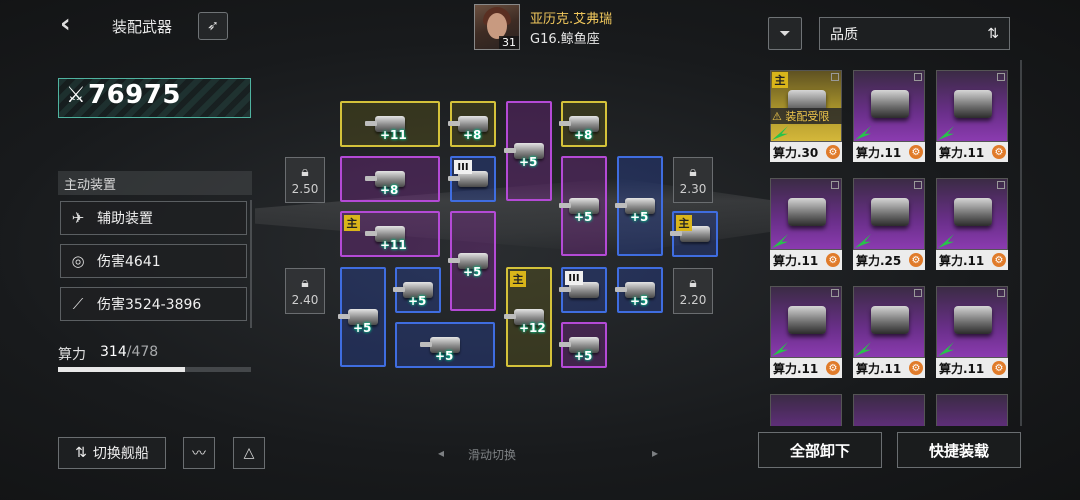 The width and height of the screenshot is (1080, 500). Describe the element at coordinates (72, 355) in the screenshot. I see `compute-label: 算力` at that location.